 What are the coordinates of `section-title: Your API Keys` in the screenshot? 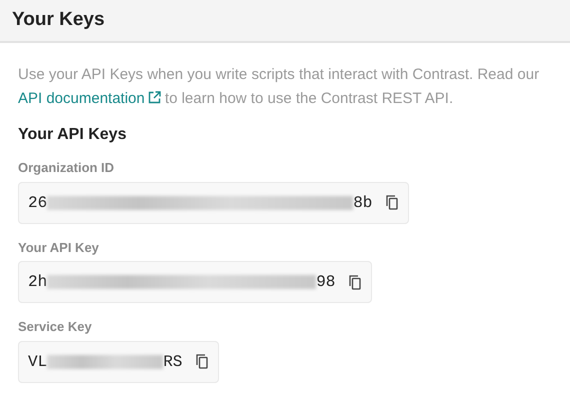 It's located at (73, 134).